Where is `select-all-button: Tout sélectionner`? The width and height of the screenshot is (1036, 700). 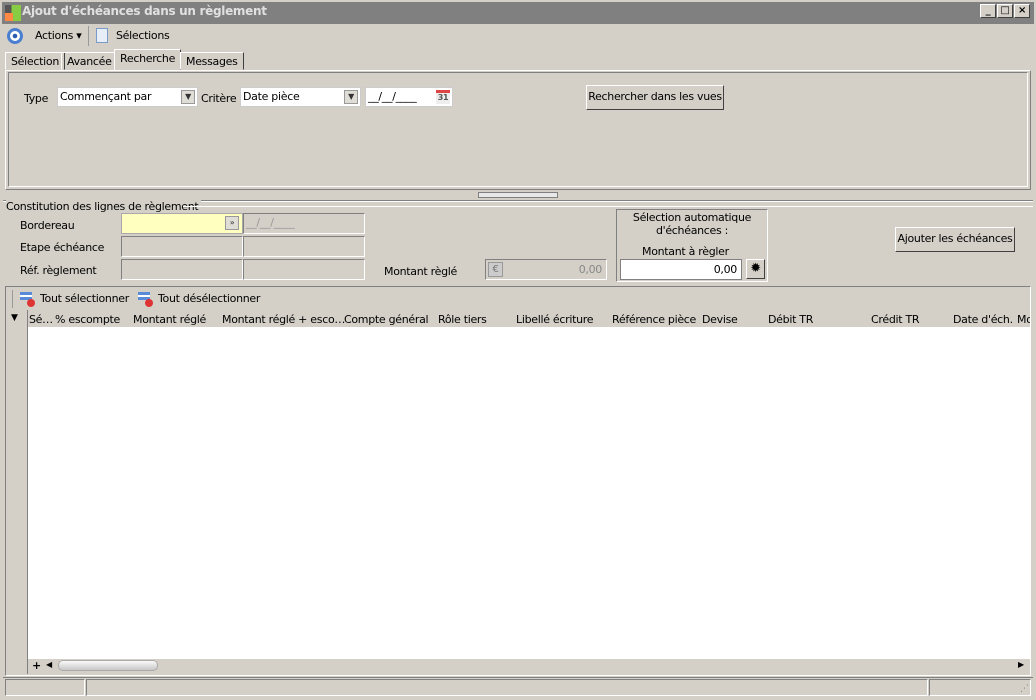
select-all-button: Tout sélectionner is located at coordinates (84, 298).